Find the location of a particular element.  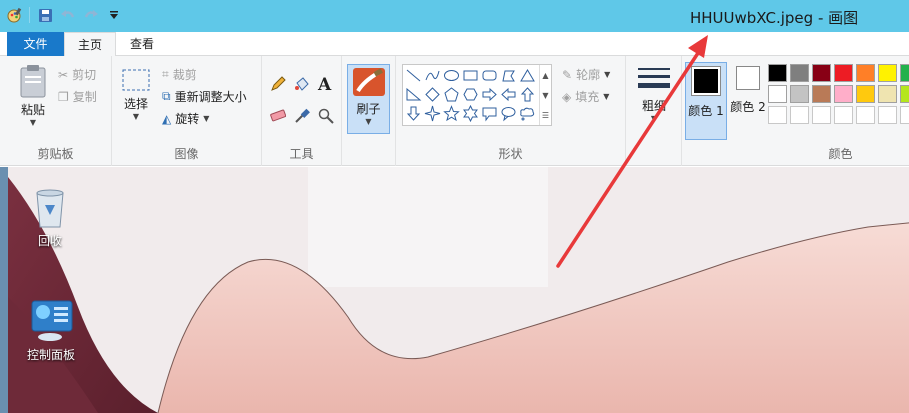

text-tool-icon: A is located at coordinates (324, 85).